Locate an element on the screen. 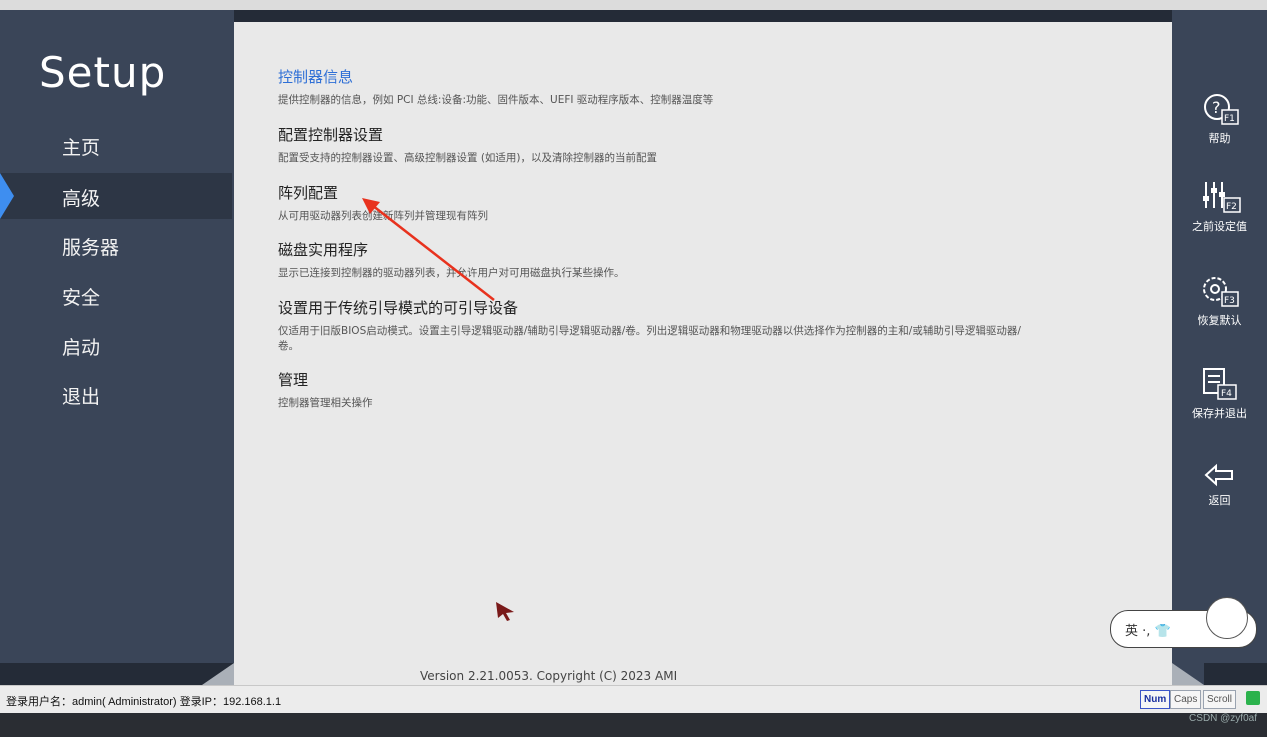  menu-item-management: 管理 控制器管理相关操作 is located at coordinates (658, 390).